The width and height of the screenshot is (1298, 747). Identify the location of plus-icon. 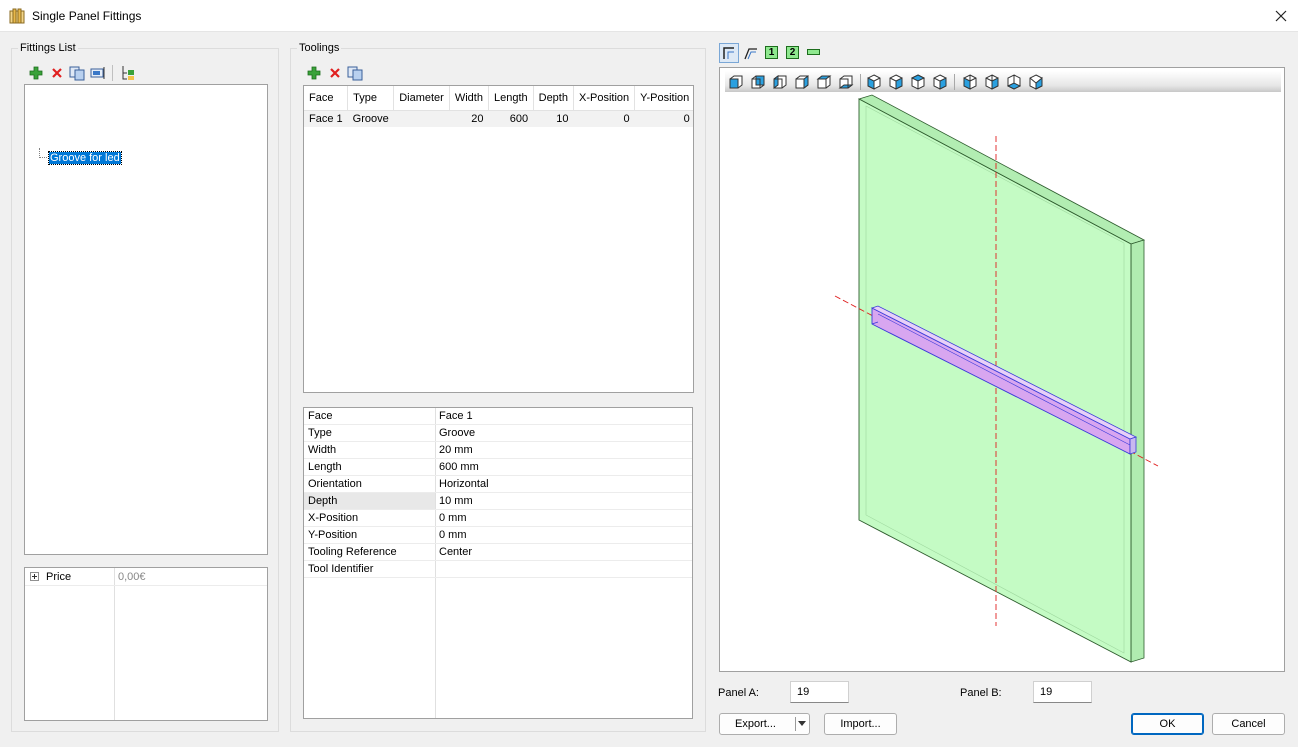
(36, 73).